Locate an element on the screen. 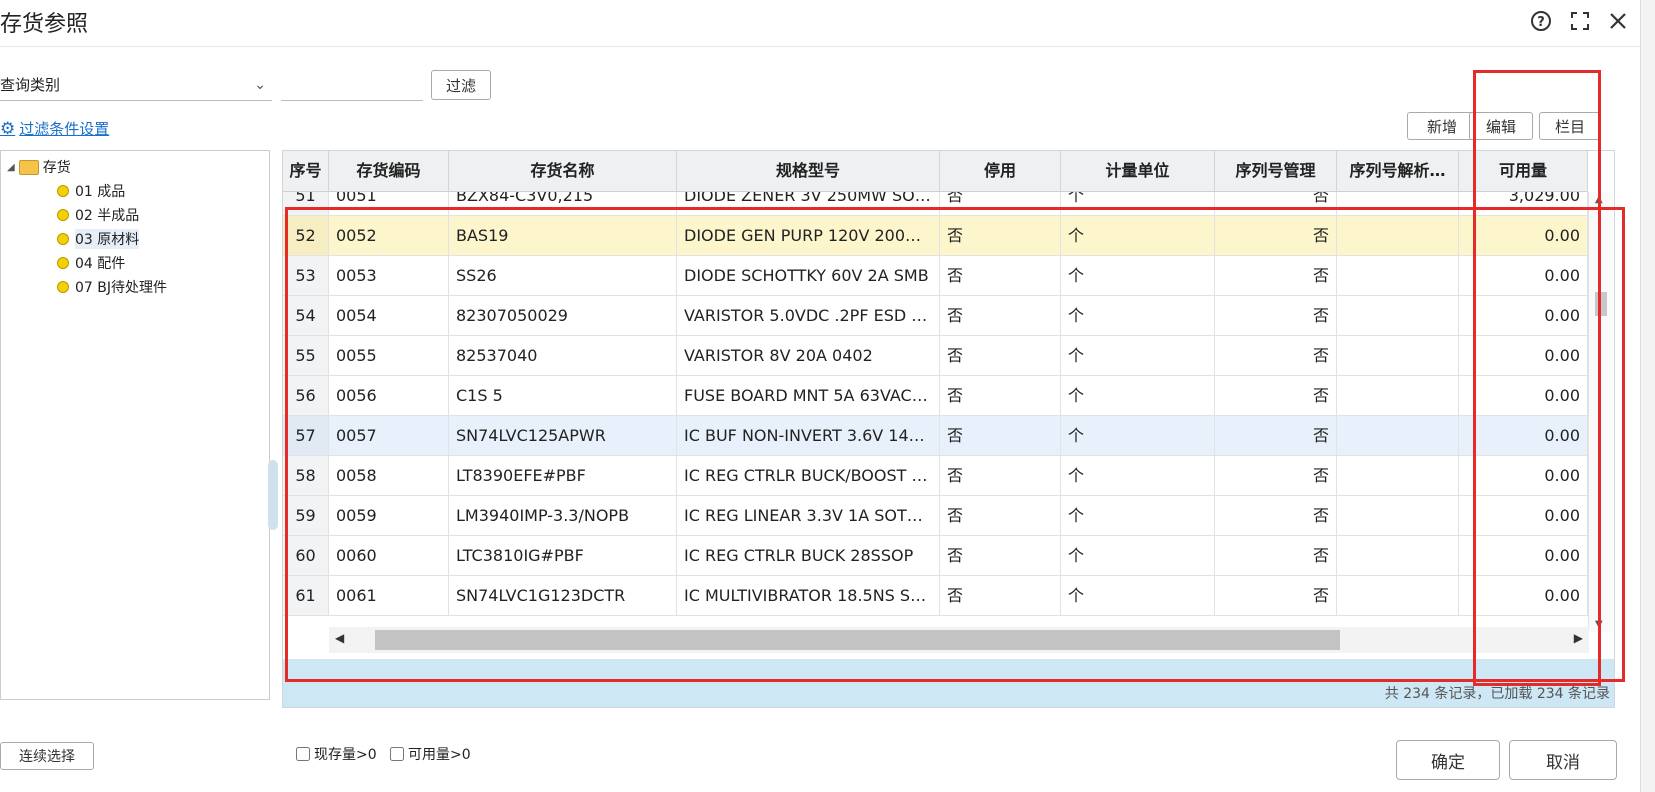 The image size is (1655, 792). cell-item-name: LTC3810IG#PBF is located at coordinates (563, 555).